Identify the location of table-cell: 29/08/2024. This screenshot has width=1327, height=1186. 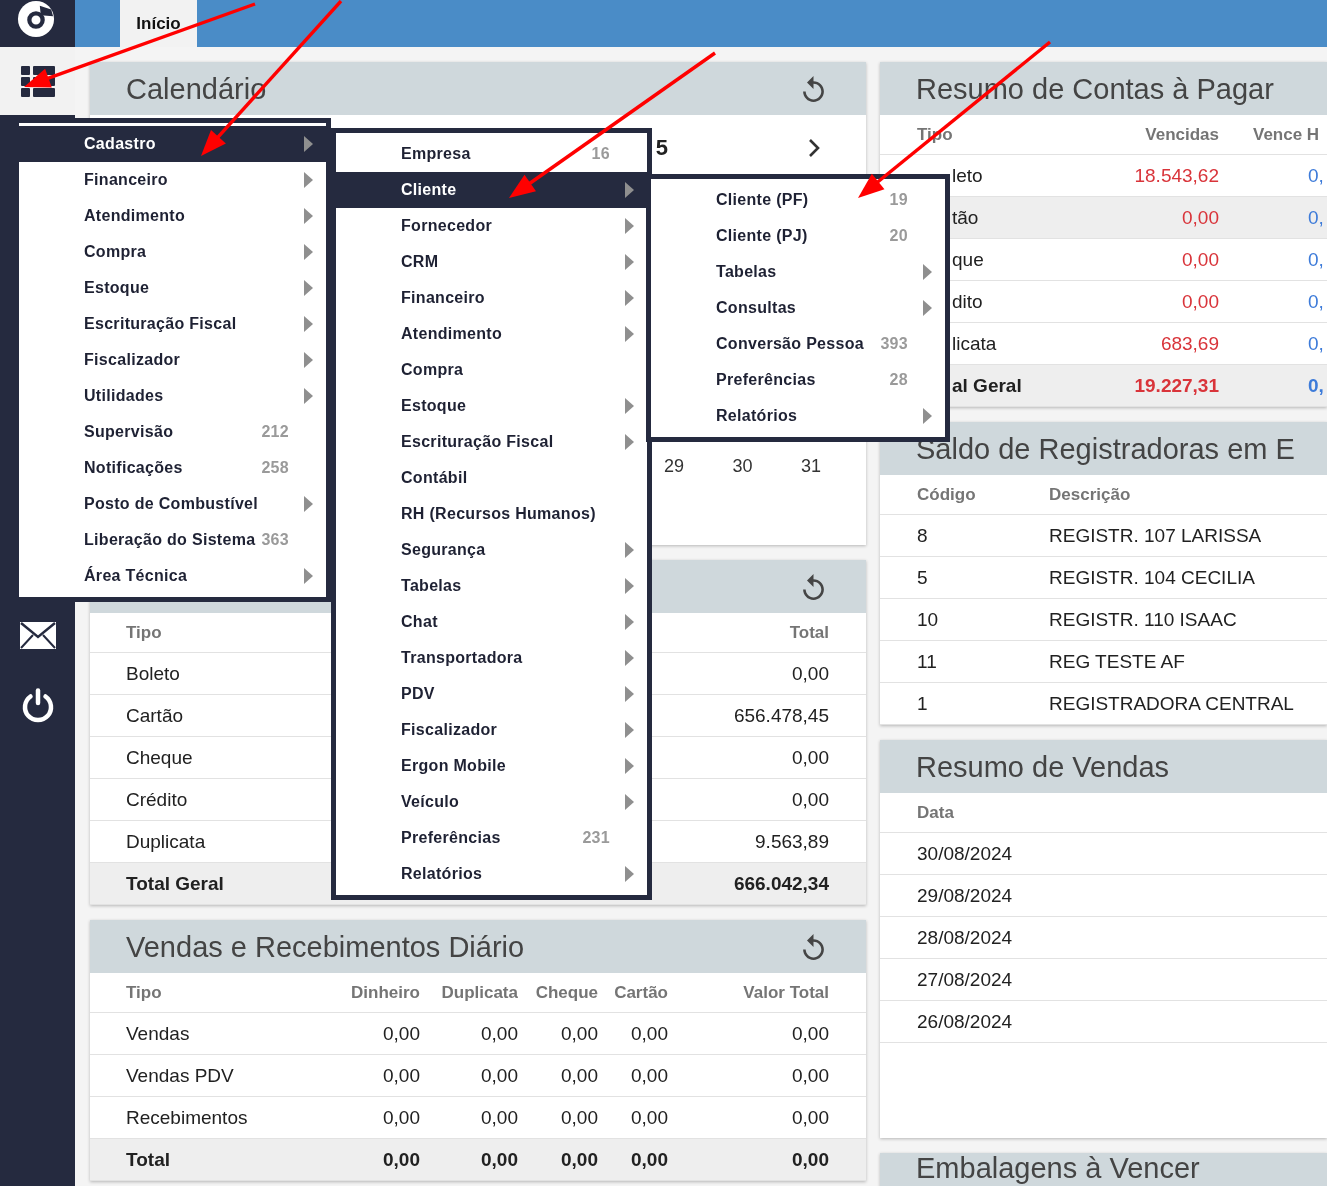
(1103, 896).